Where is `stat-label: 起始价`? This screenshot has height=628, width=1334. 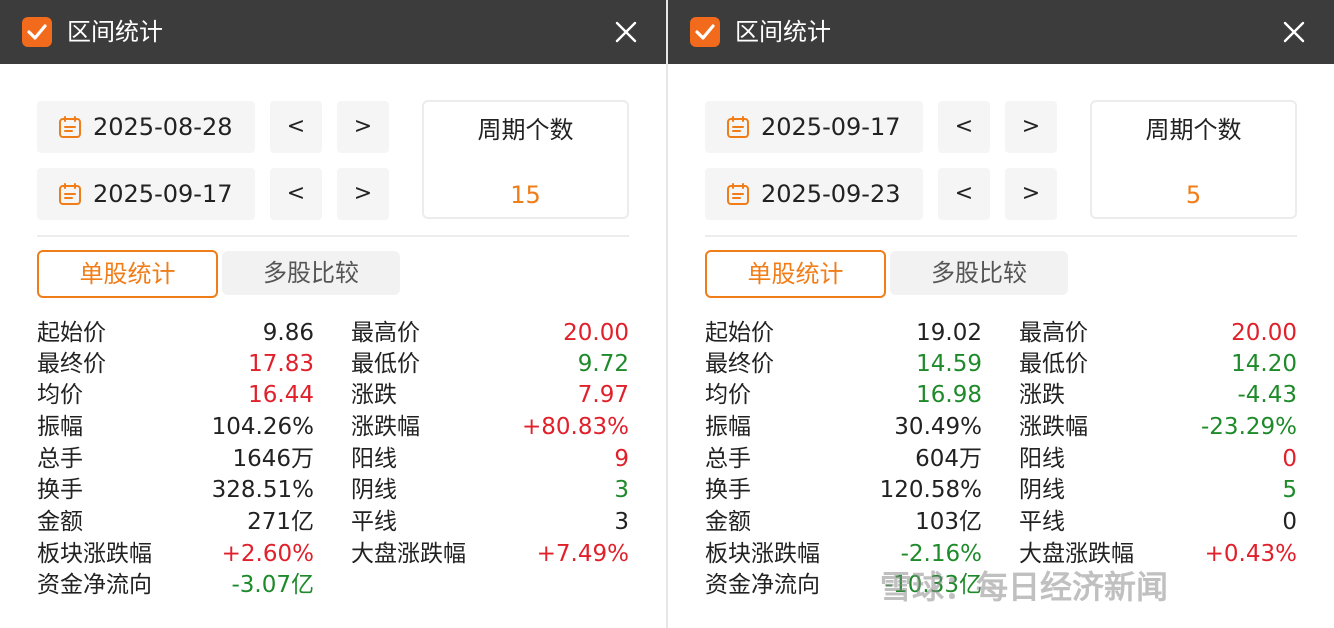
stat-label: 起始价 is located at coordinates (71, 333).